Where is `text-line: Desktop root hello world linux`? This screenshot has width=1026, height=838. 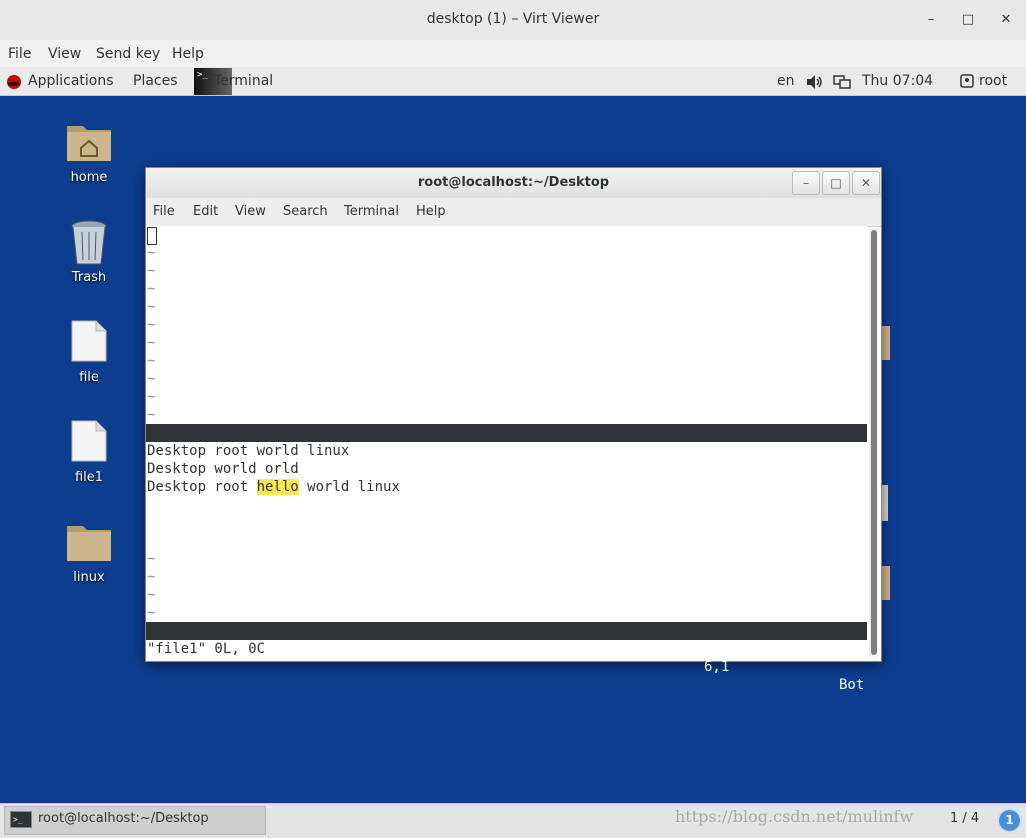 text-line: Desktop root hello world linux is located at coordinates (273, 487).